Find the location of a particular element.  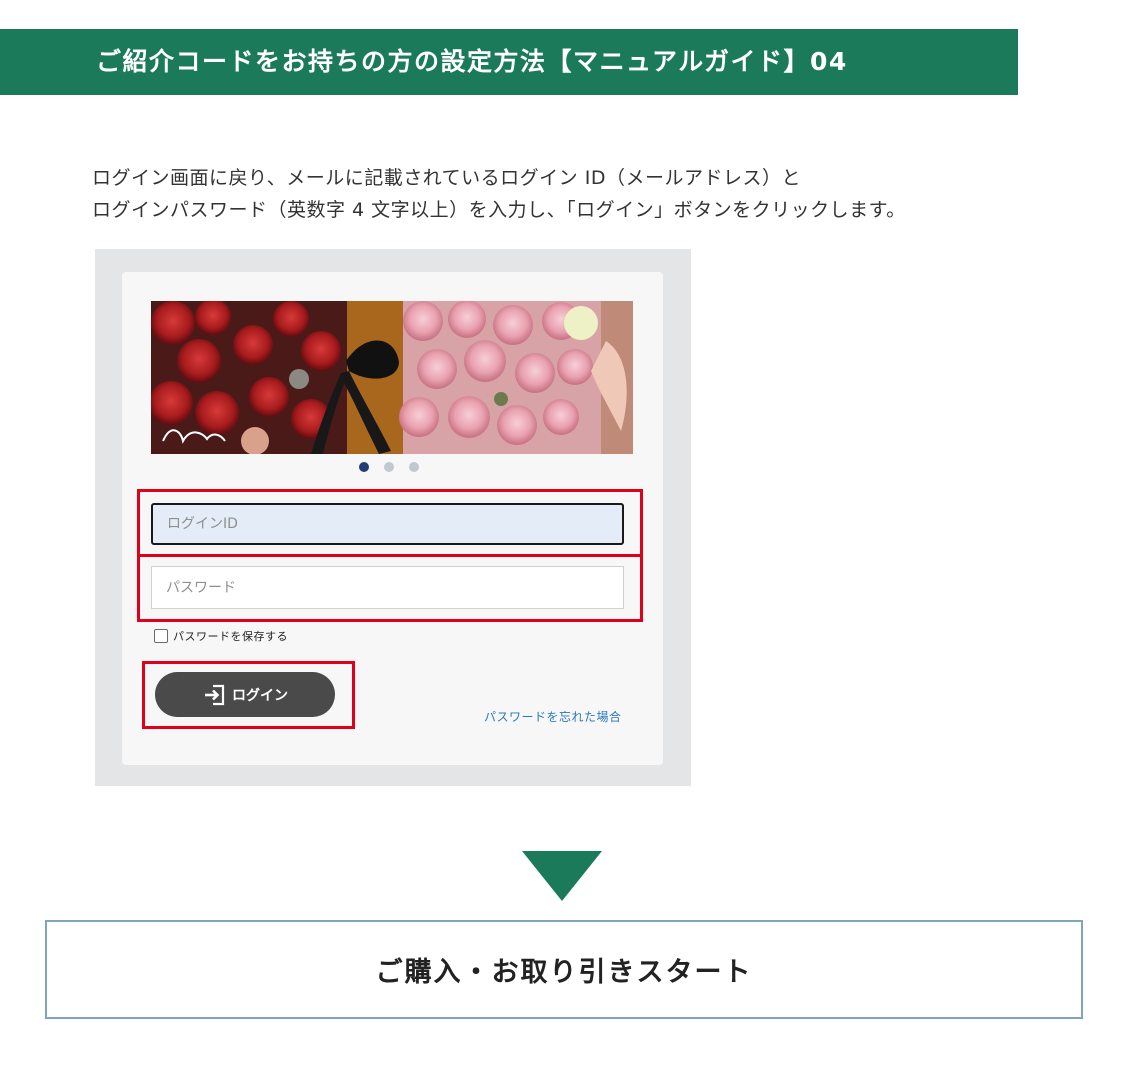

down-arrow-icon is located at coordinates (562, 876).